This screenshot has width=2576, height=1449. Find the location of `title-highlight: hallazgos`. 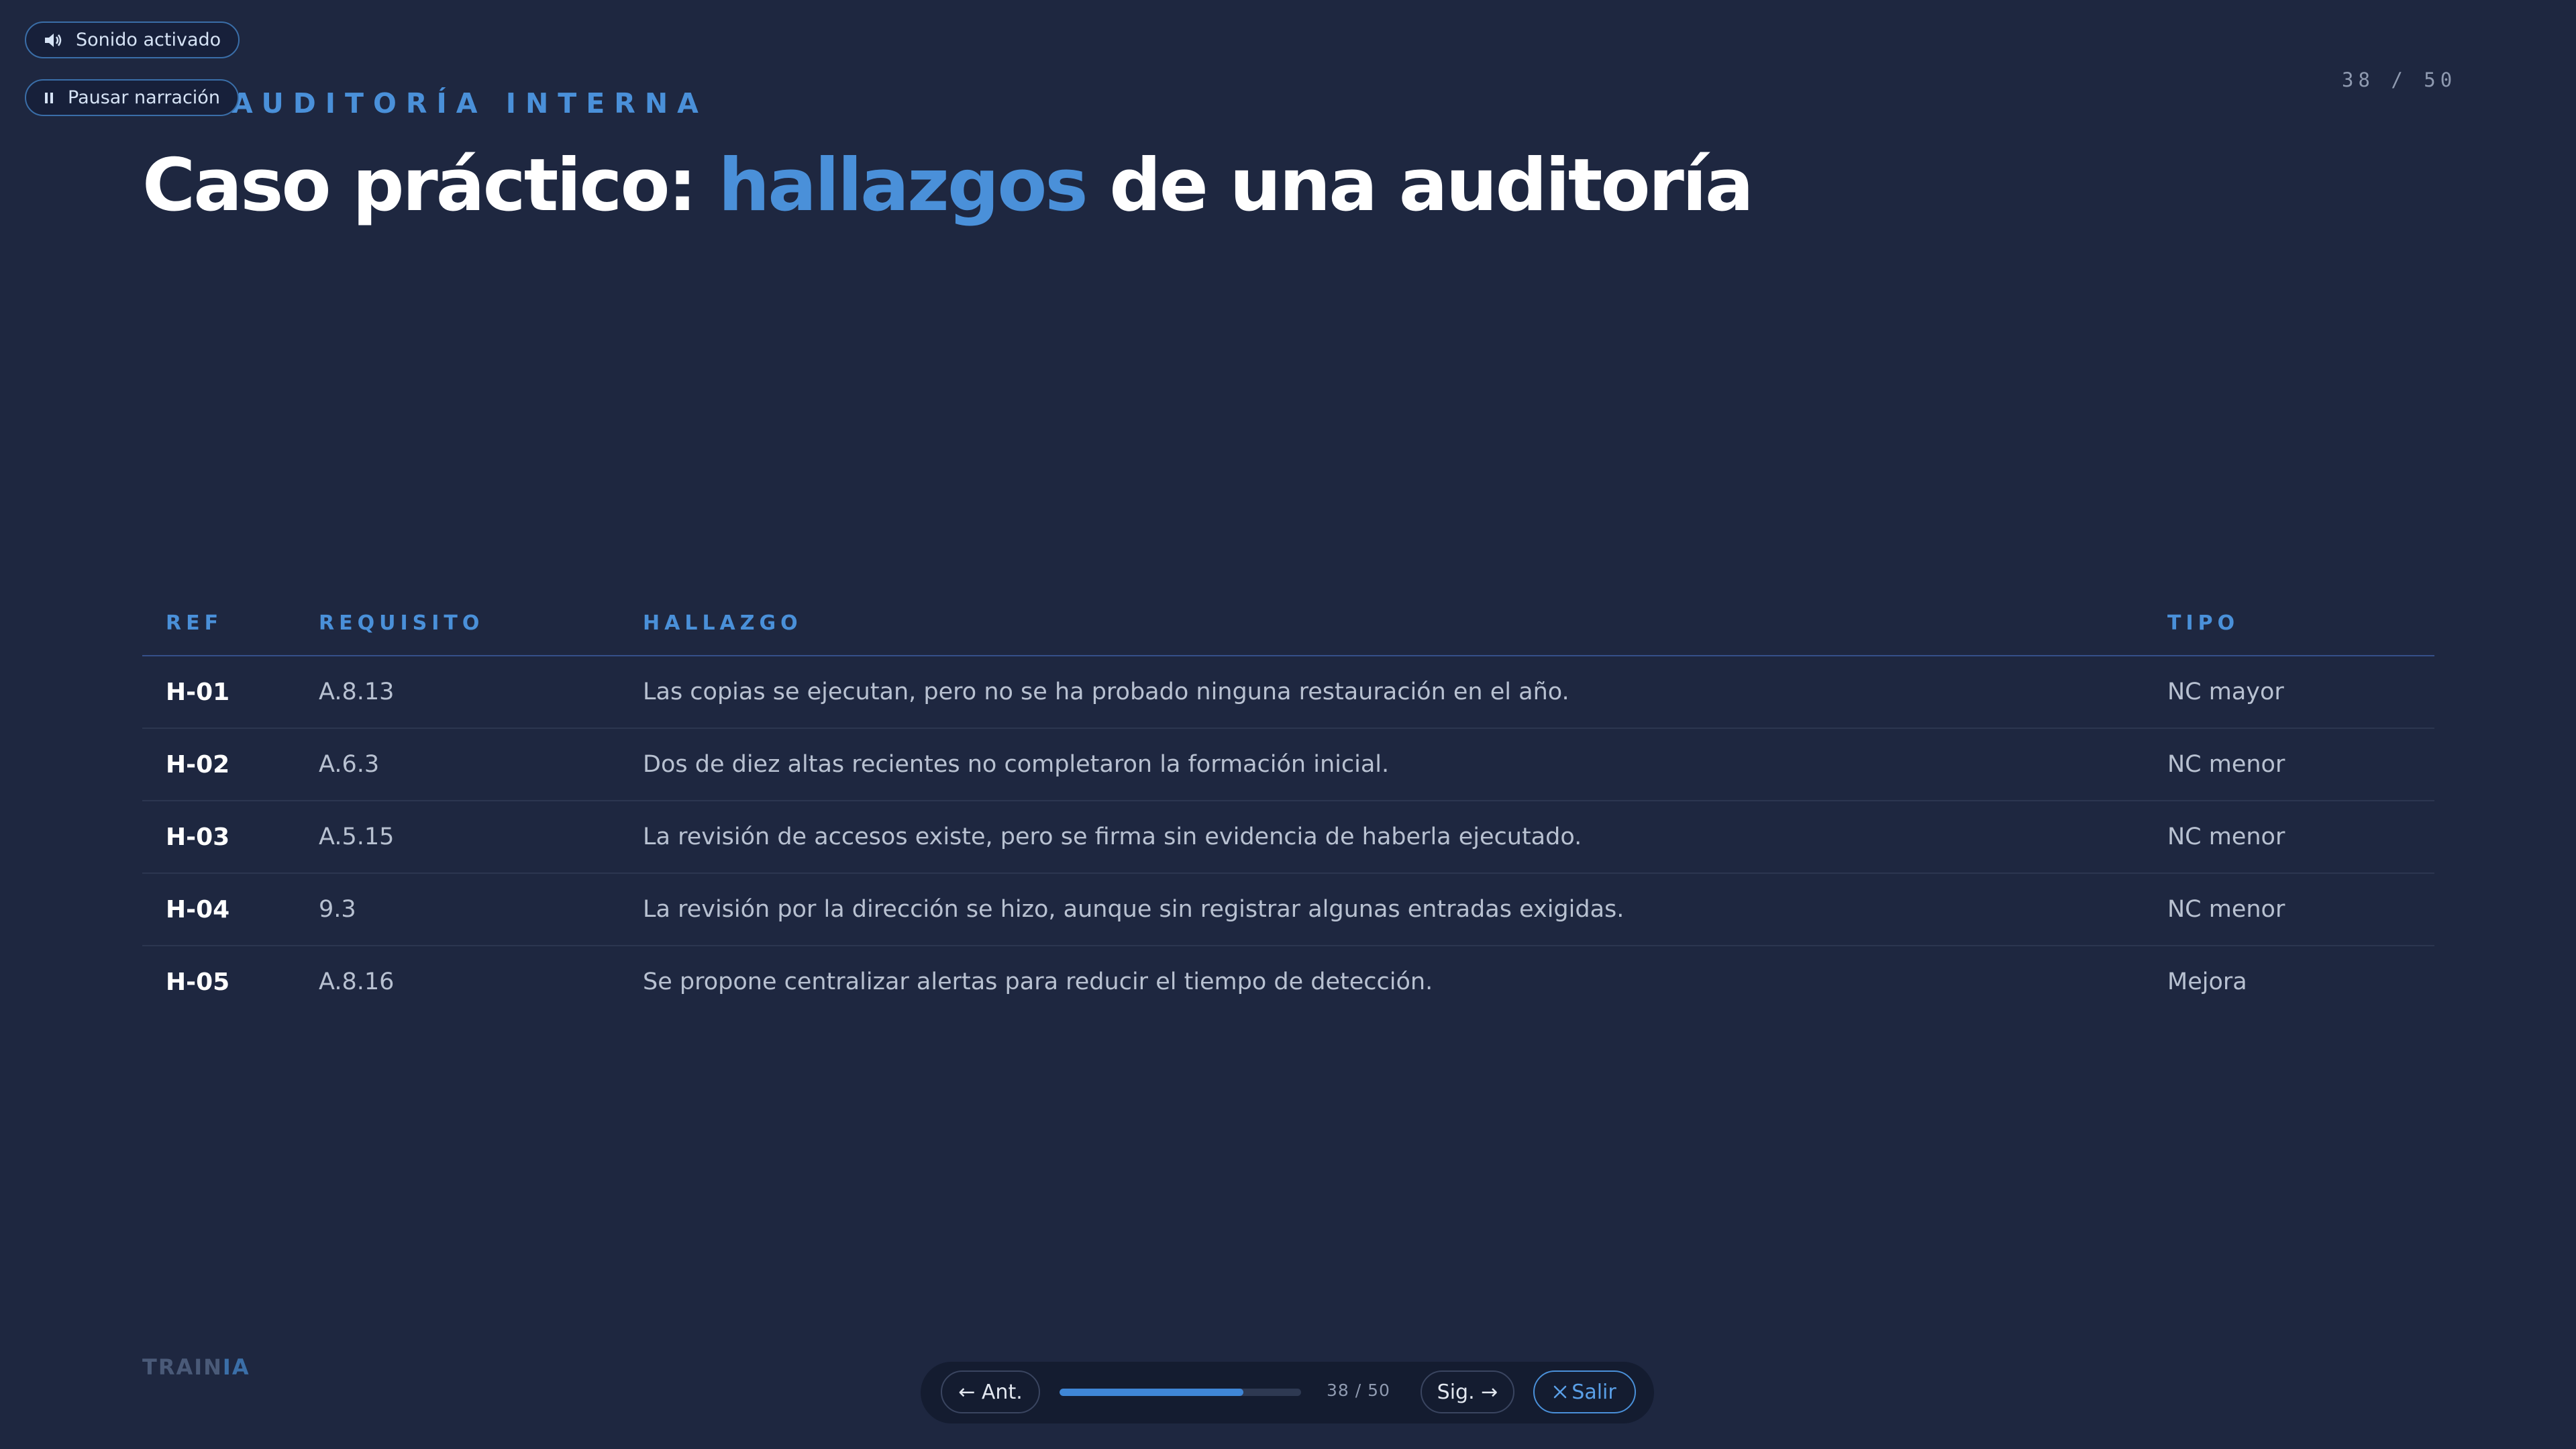

title-highlight: hallazgos is located at coordinates (903, 186).